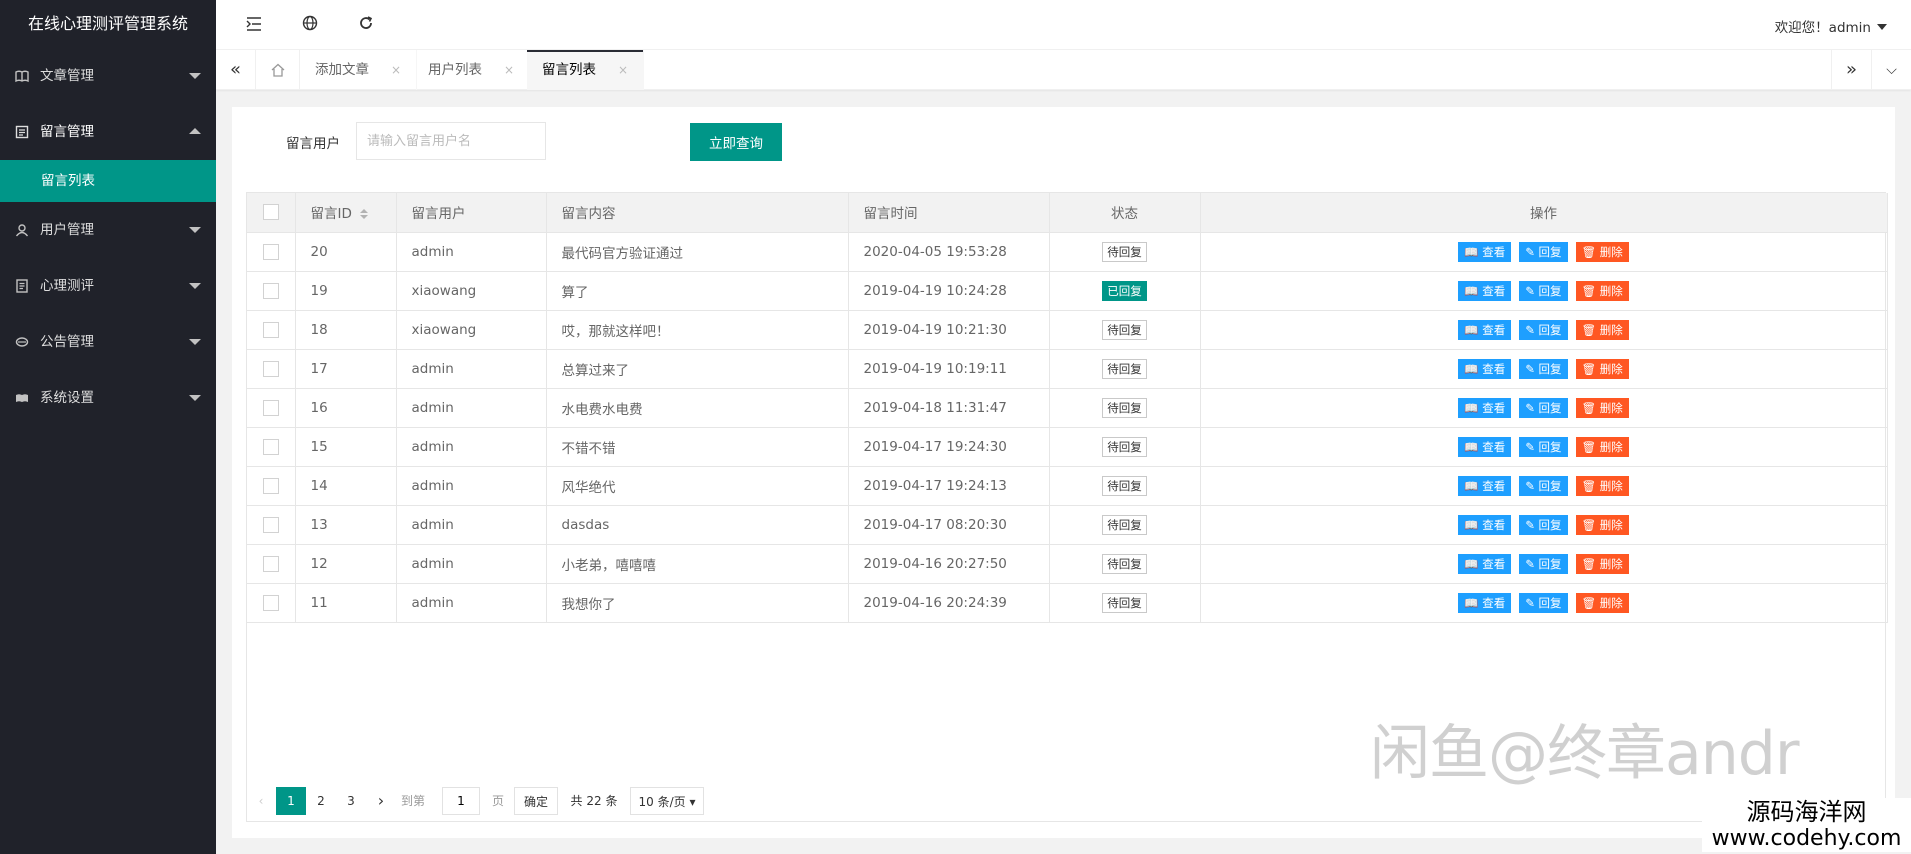  What do you see at coordinates (108, 286) in the screenshot?
I see `sidebar-item-assessment: 心理测评` at bounding box center [108, 286].